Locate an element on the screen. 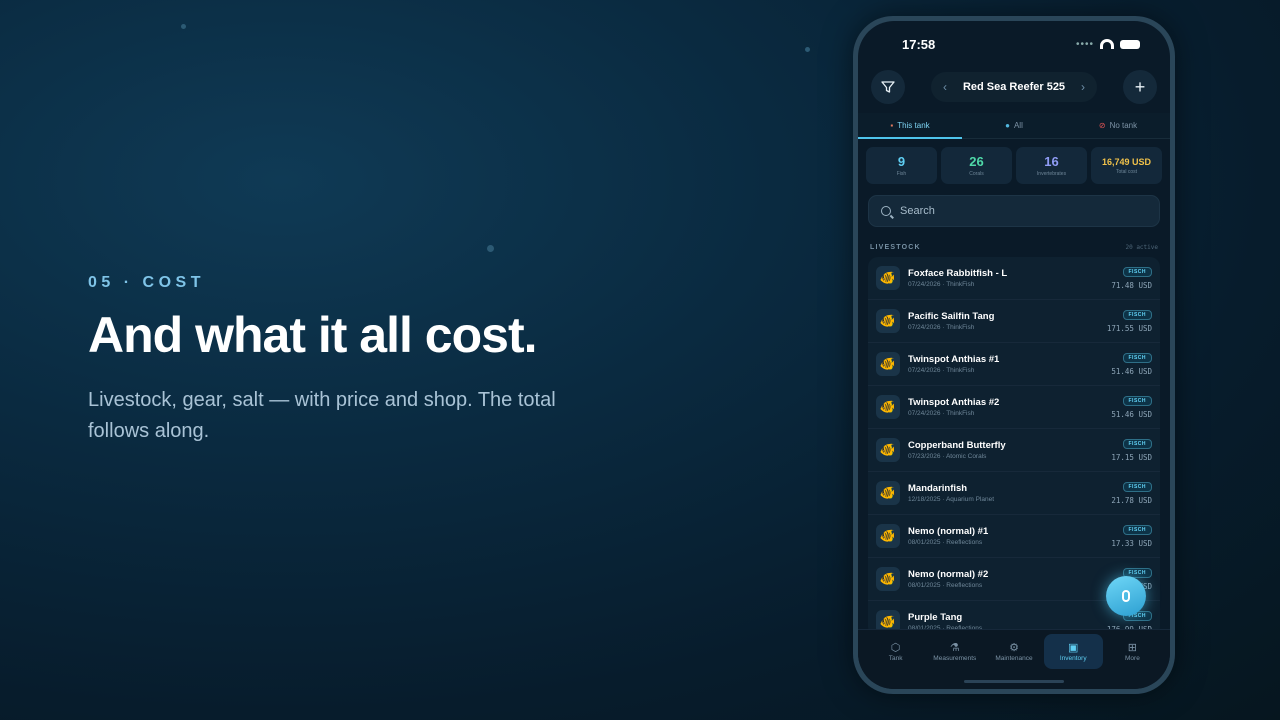  stat-label: Invertebrates is located at coordinates (1051, 174).